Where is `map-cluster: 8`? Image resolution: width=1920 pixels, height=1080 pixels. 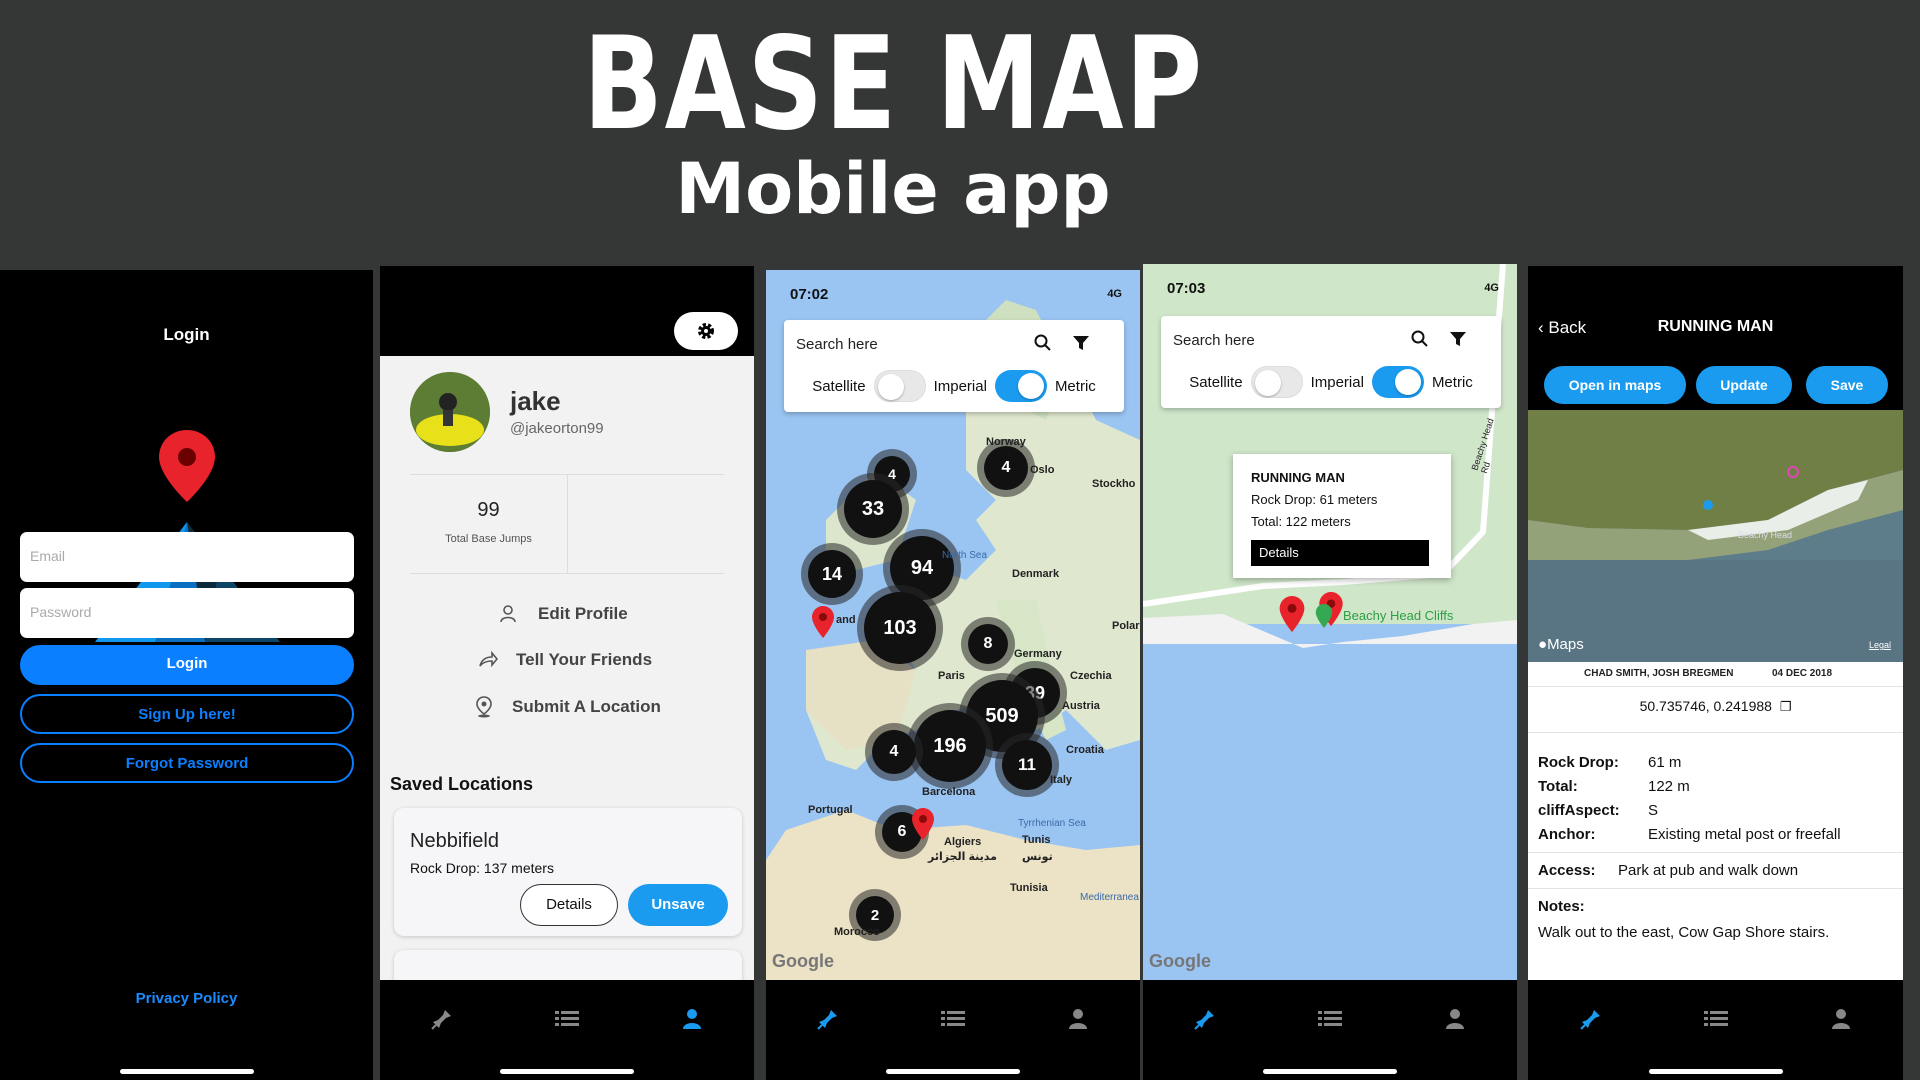
map-cluster: 8 is located at coordinates (988, 644).